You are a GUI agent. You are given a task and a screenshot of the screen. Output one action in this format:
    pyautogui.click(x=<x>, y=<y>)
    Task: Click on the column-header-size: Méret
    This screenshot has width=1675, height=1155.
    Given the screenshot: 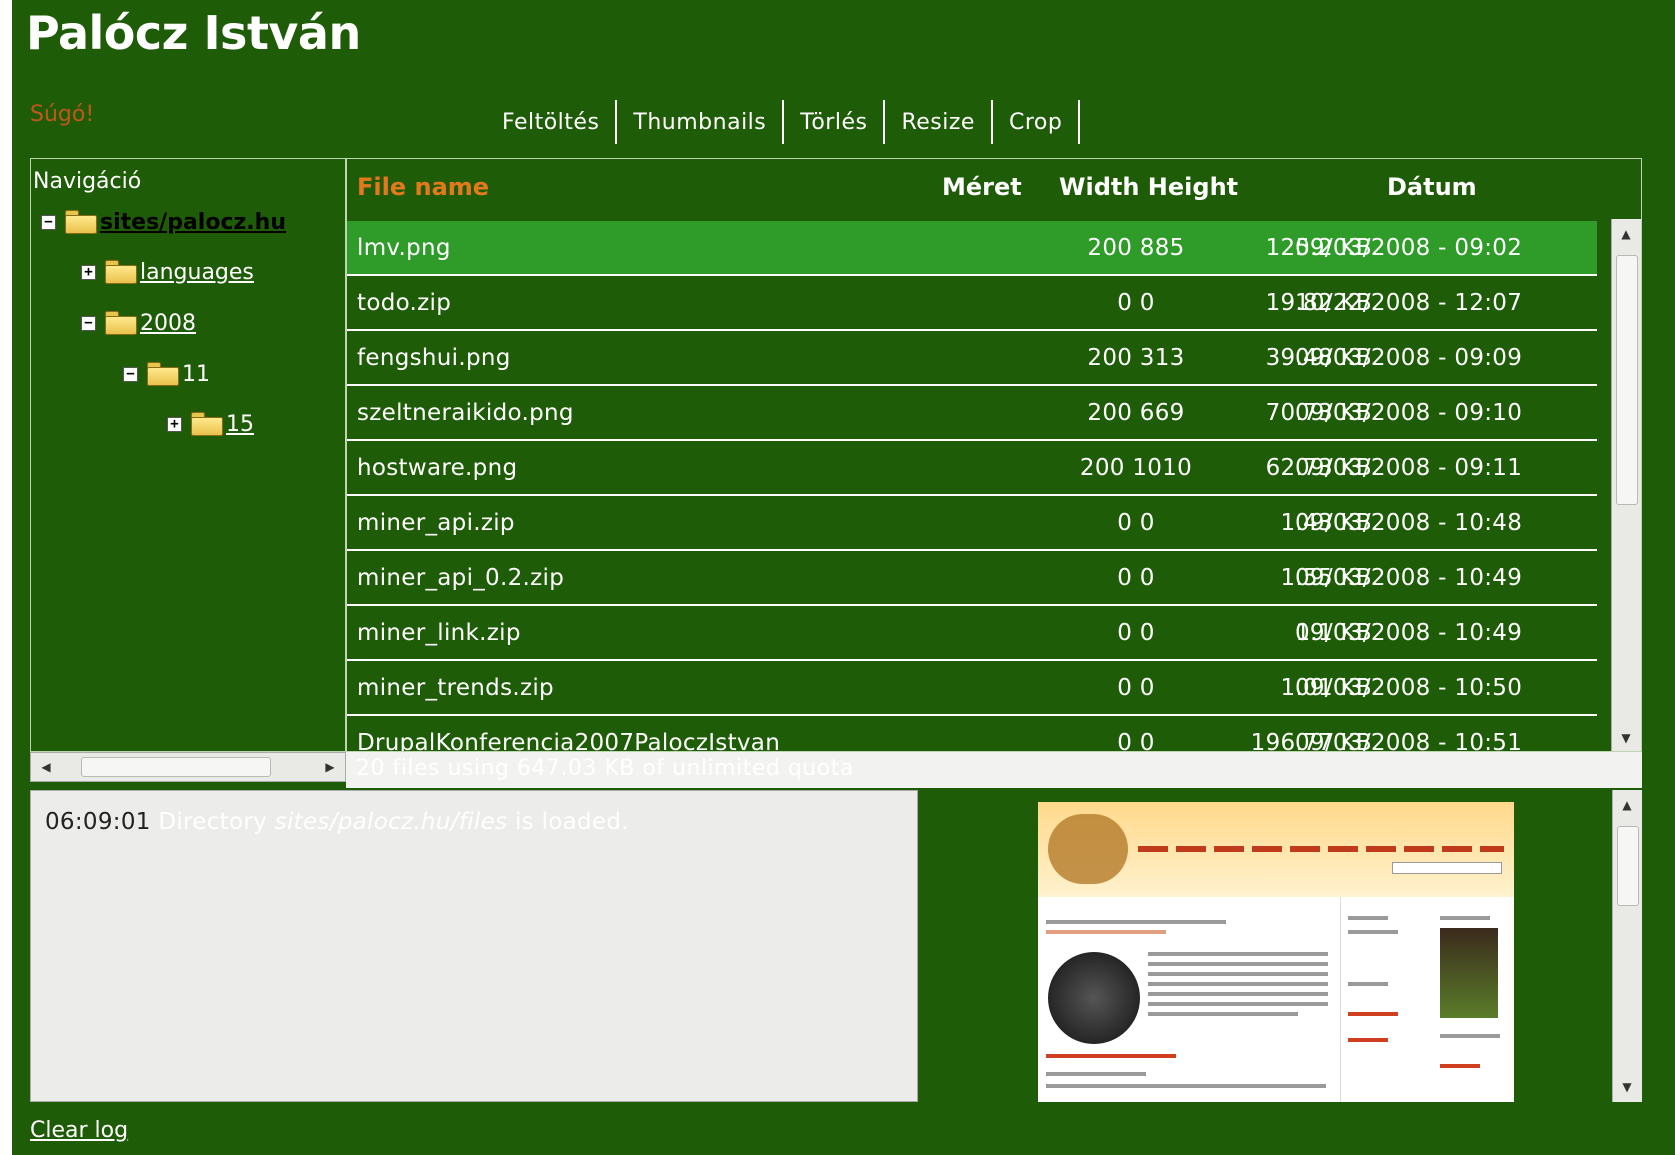 What is the action you would take?
    pyautogui.click(x=982, y=187)
    